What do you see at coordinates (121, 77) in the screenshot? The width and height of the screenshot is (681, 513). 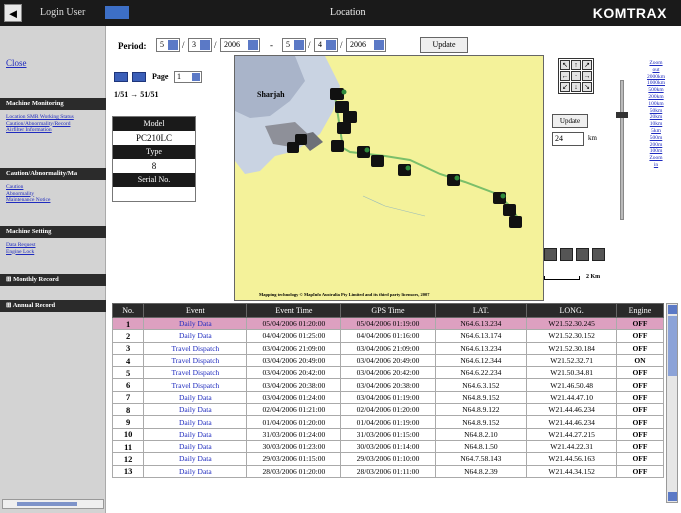 I see `prev-page-icon` at bounding box center [121, 77].